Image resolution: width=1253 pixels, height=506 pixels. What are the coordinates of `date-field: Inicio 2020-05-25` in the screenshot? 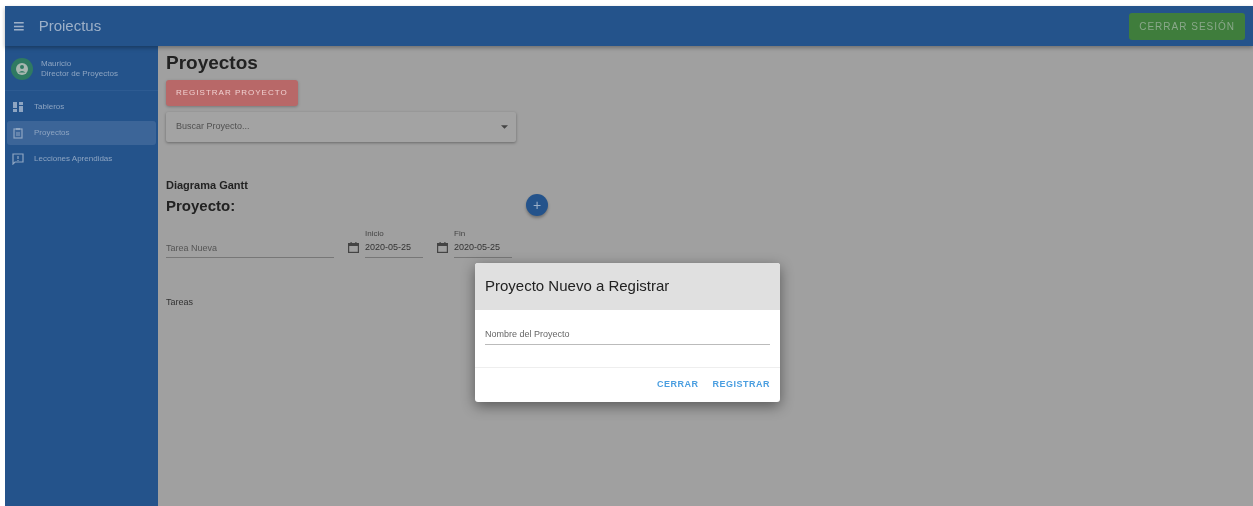 It's located at (394, 243).